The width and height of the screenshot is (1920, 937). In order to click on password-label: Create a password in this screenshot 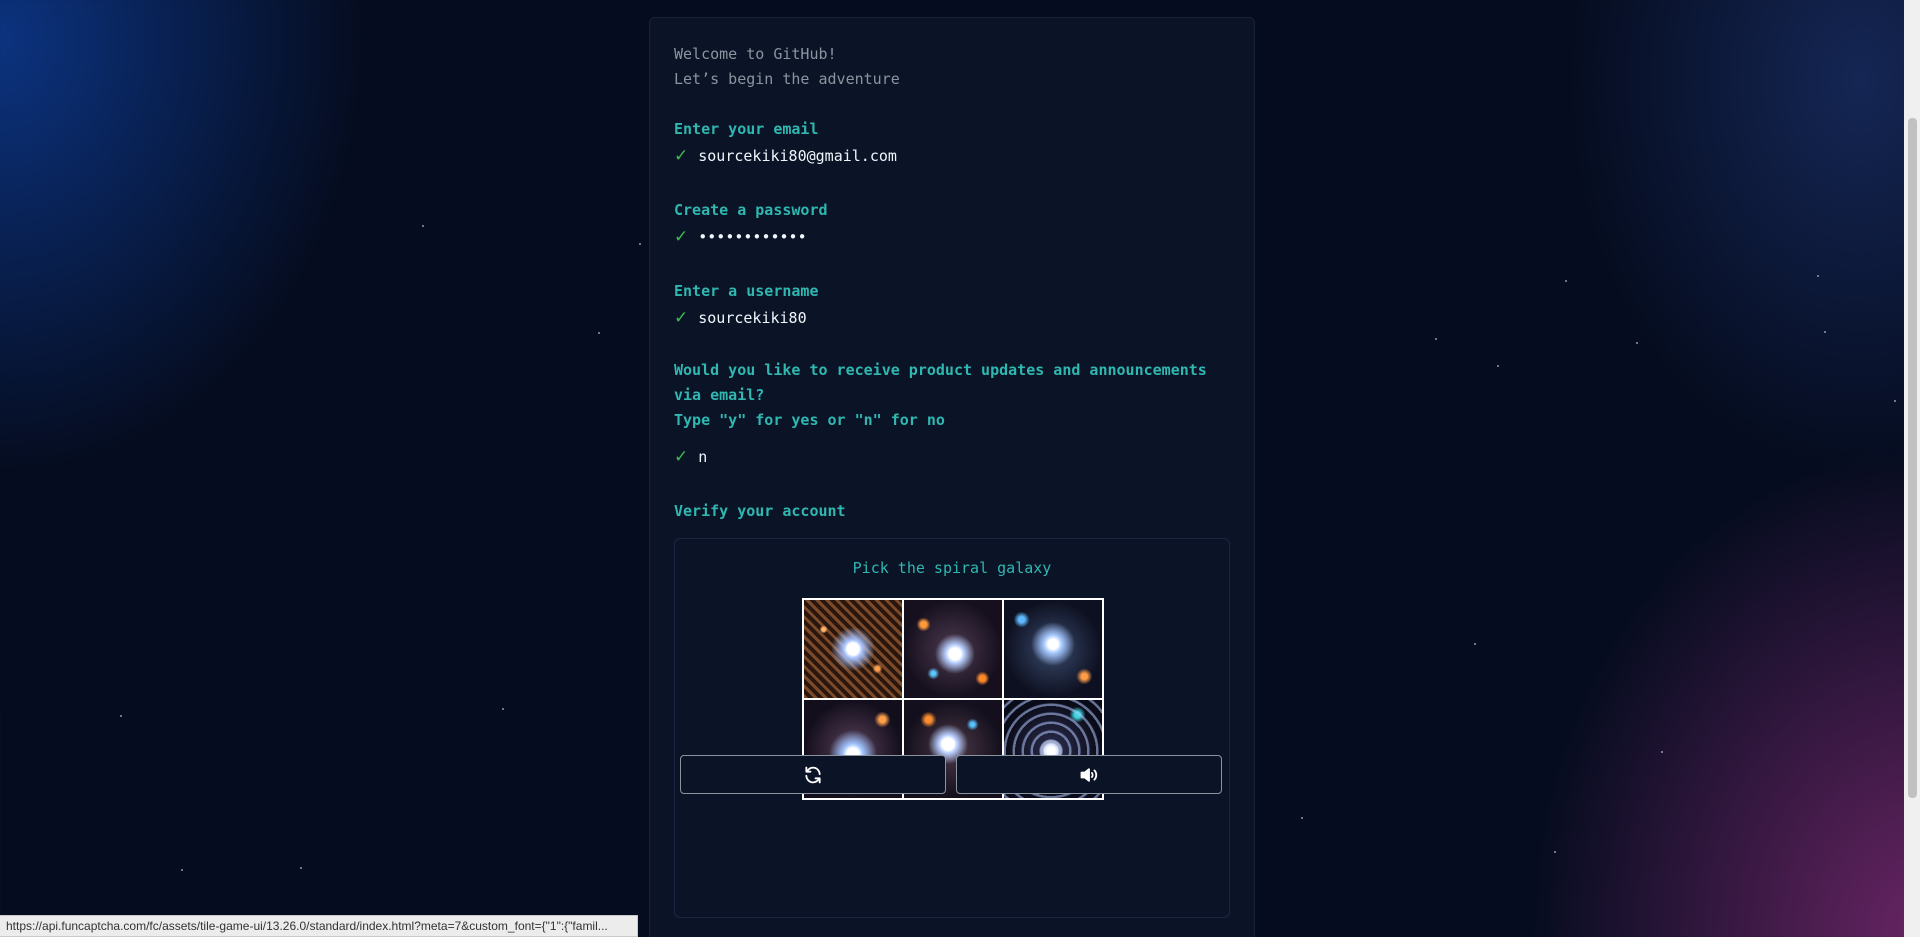, I will do `click(751, 210)`.